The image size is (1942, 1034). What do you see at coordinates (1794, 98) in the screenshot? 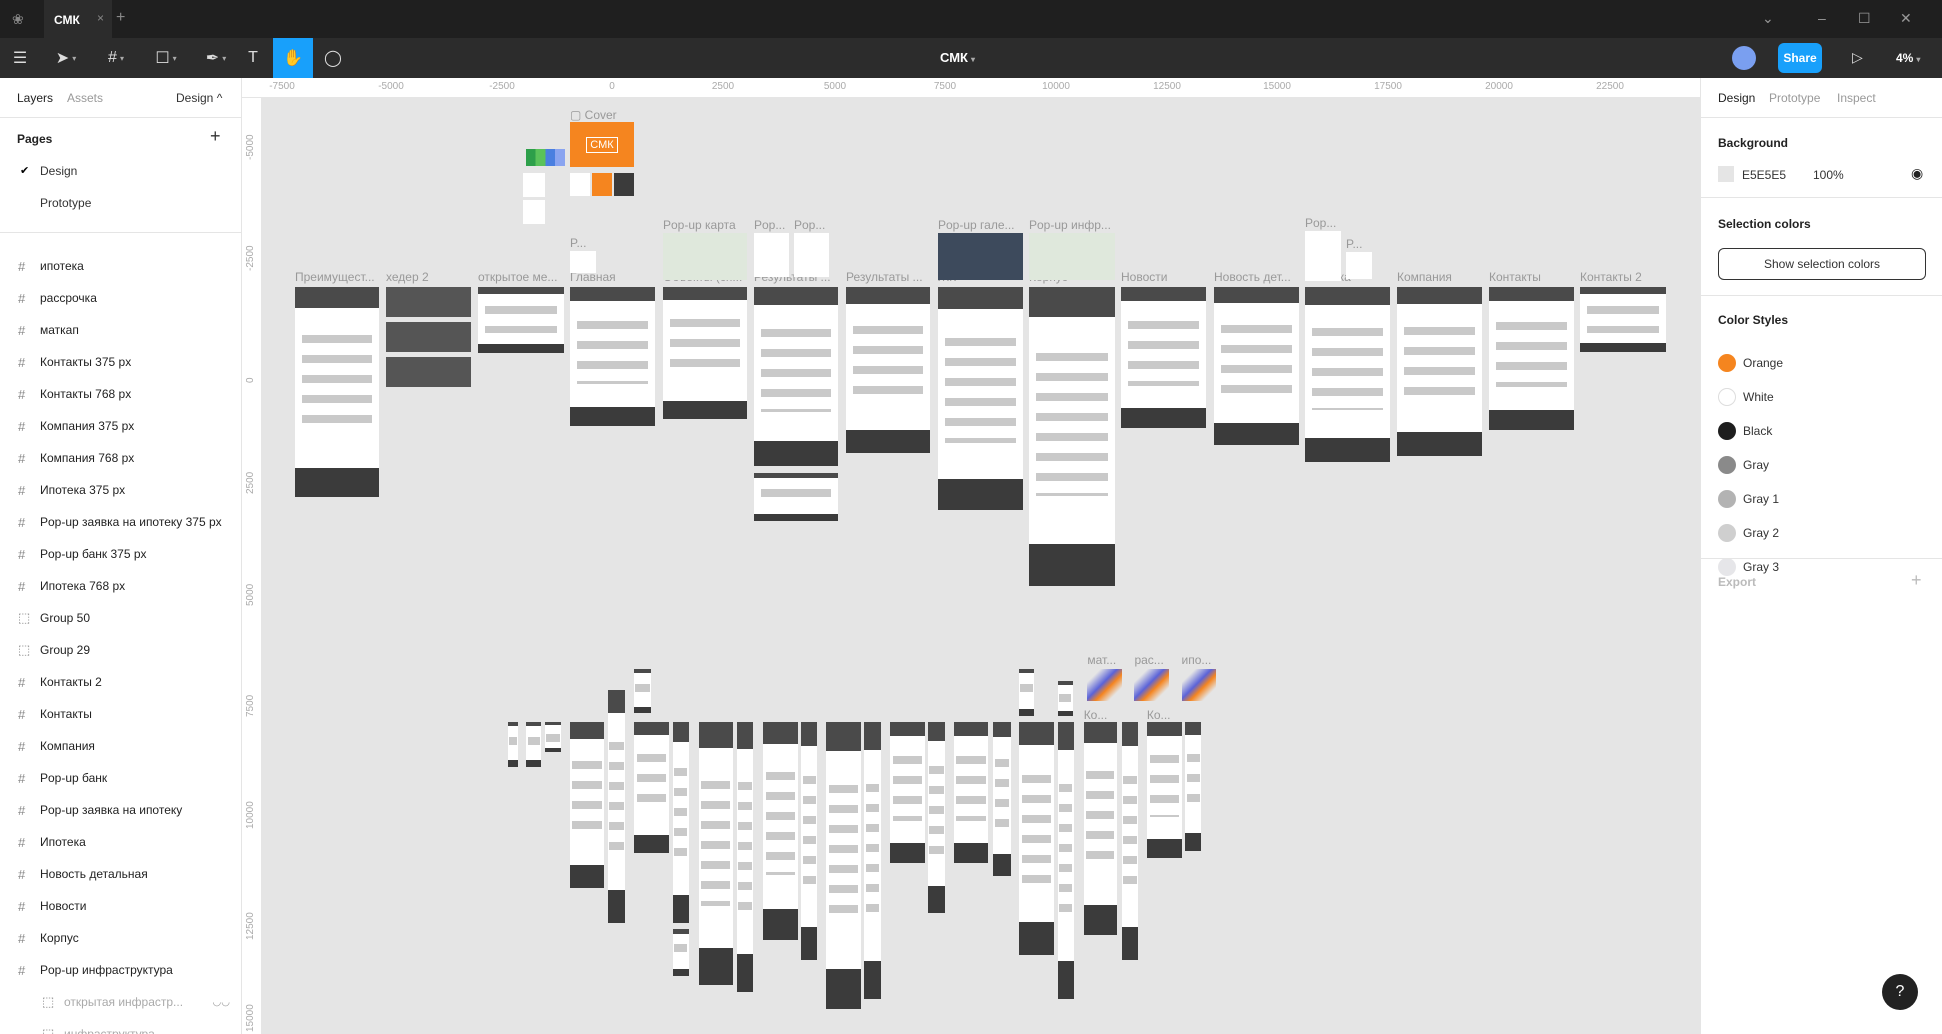
I see `tab-prototype: Prototype` at bounding box center [1794, 98].